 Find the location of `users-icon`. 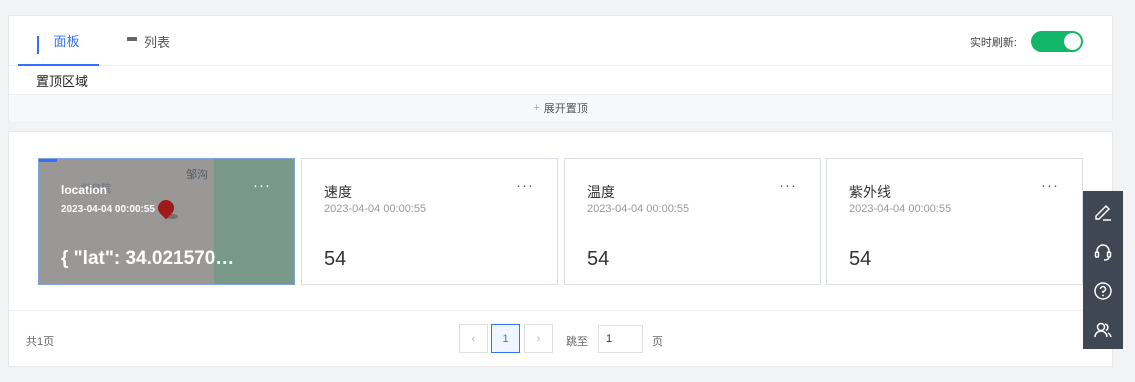

users-icon is located at coordinates (1103, 329).